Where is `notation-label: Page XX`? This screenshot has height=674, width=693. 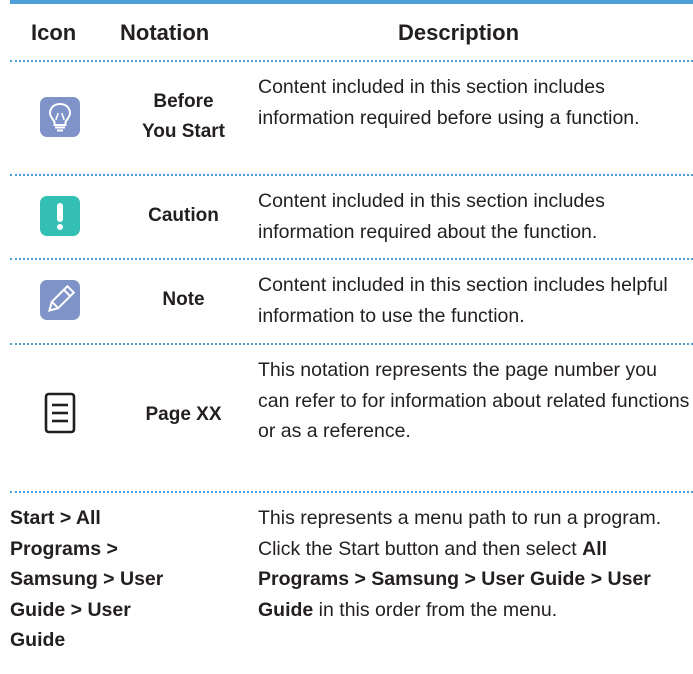 notation-label: Page XX is located at coordinates (183, 414).